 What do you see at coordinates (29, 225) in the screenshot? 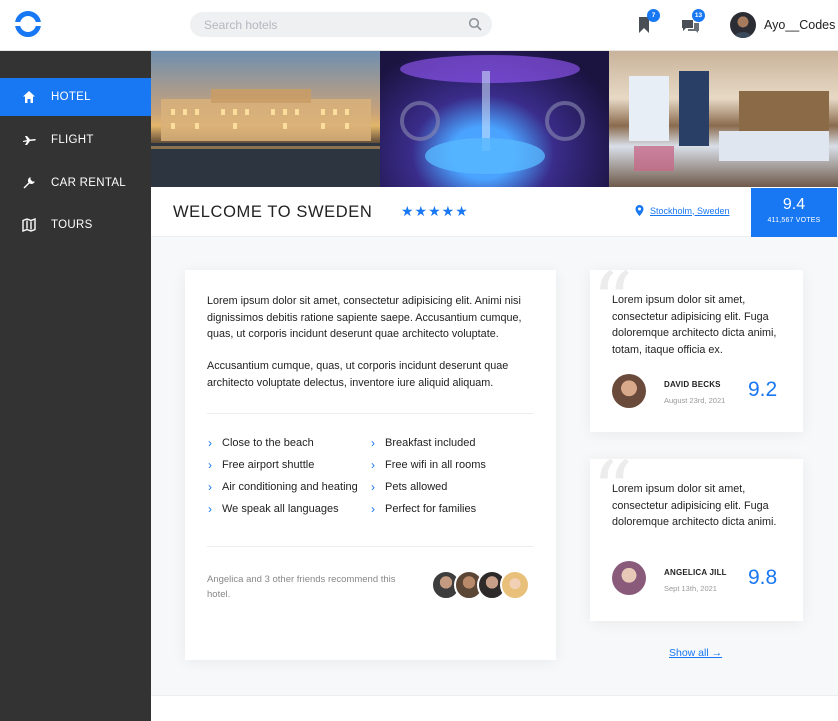
I see `map-icon` at bounding box center [29, 225].